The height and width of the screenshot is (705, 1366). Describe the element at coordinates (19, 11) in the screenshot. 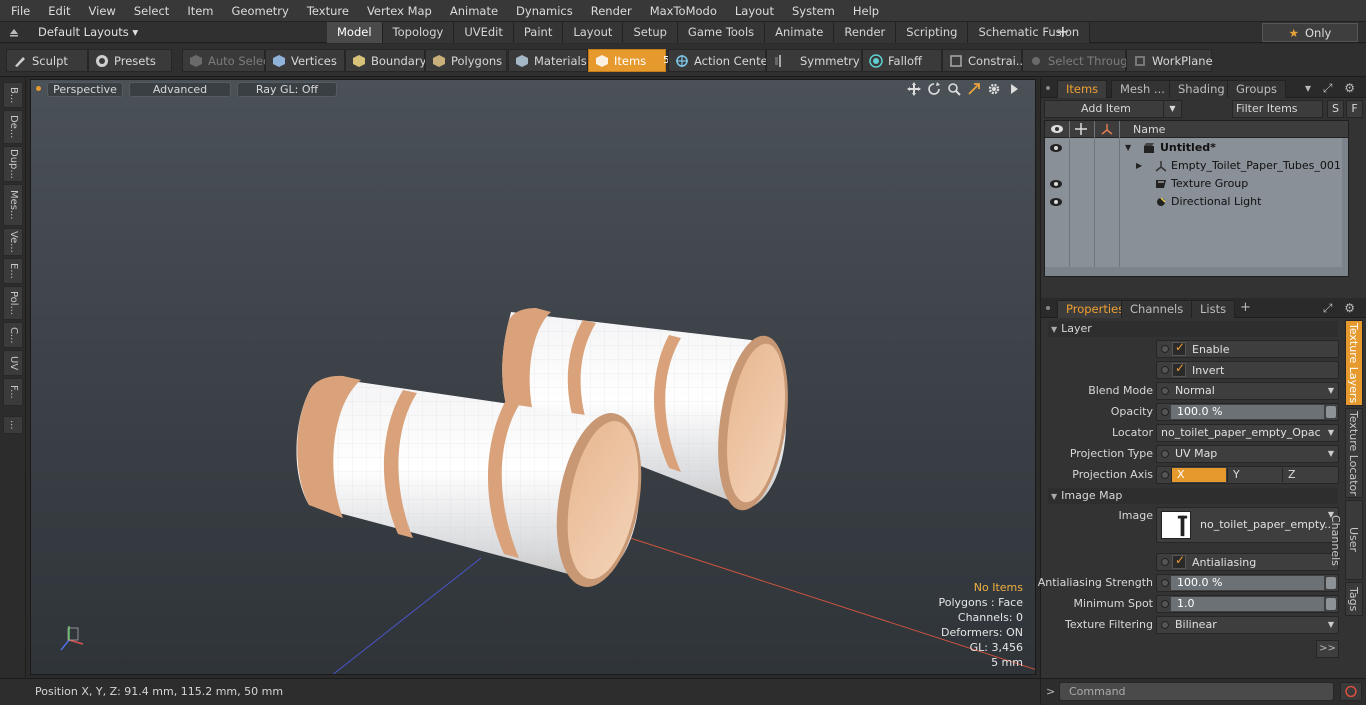

I see `menu-file: File` at that location.